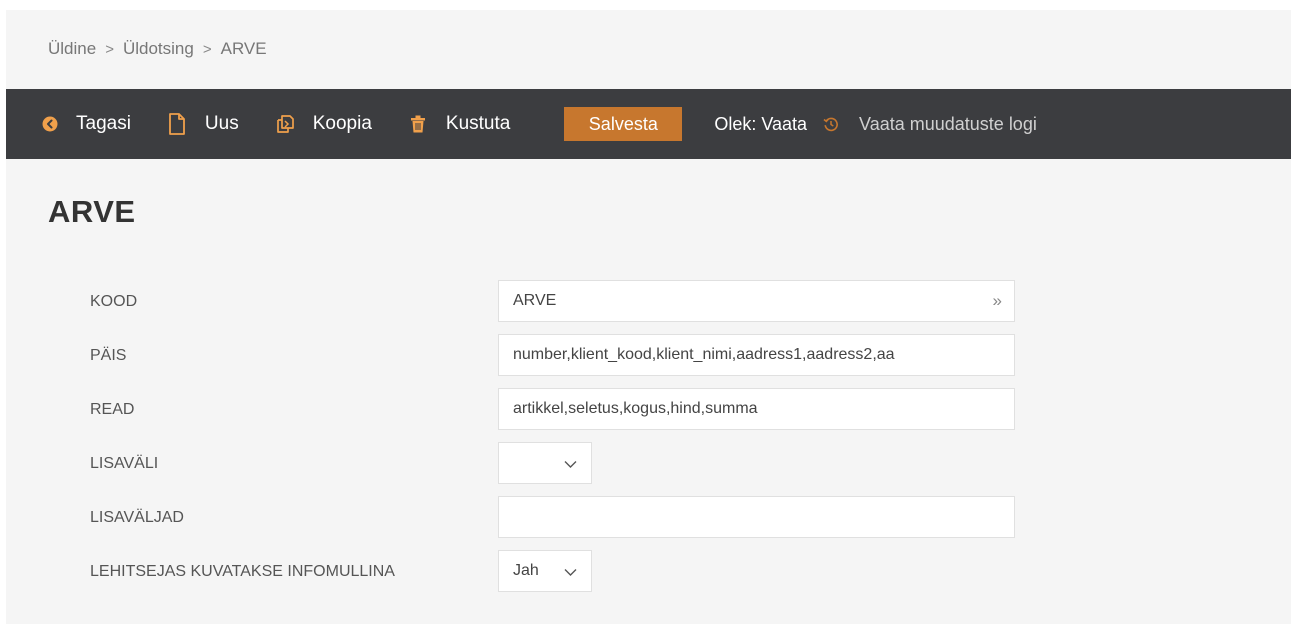  I want to click on read-field: artikkel,seletus,kogus,hind,summa, so click(756, 409).